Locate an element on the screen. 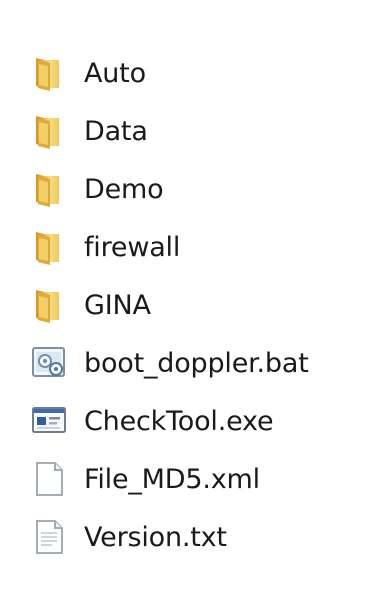  file-name: Version.txt is located at coordinates (155, 537).